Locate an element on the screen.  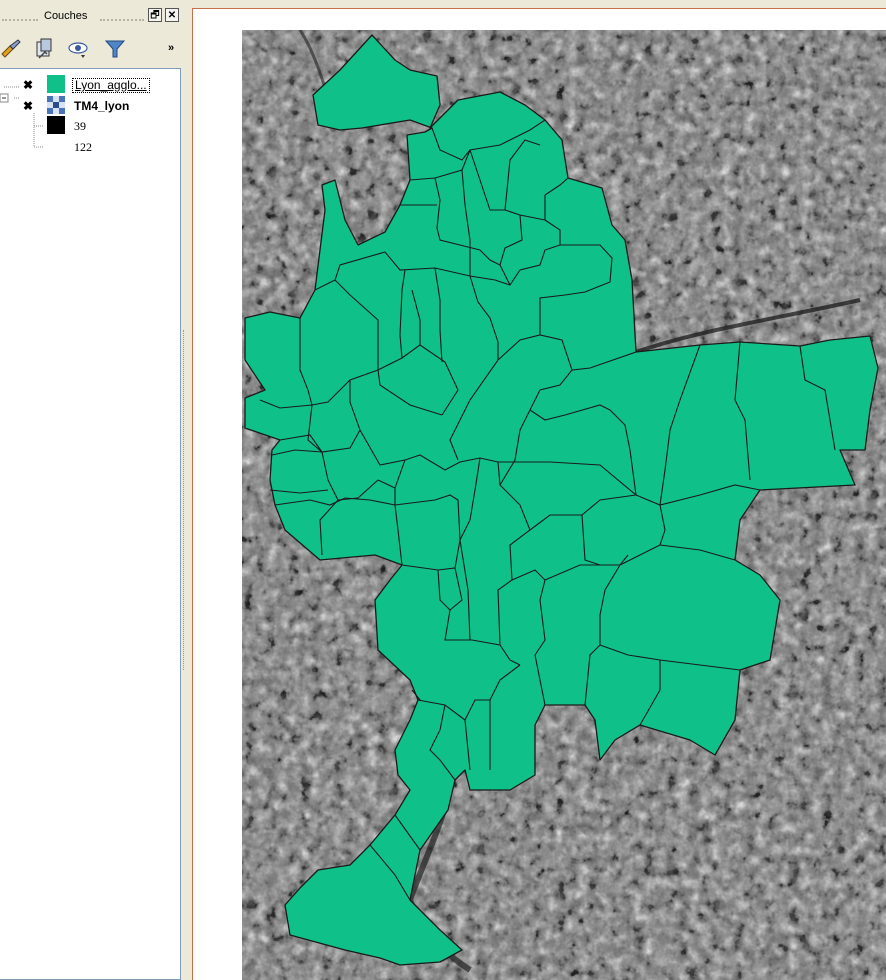
float-panel-button: 🗗 is located at coordinates (155, 15).